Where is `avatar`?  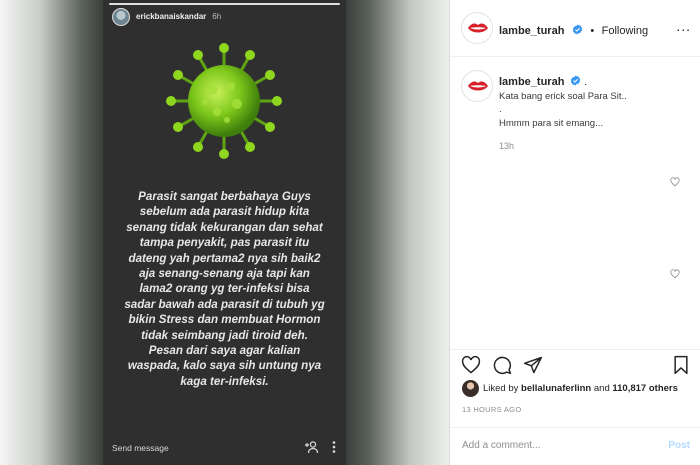 avatar is located at coordinates (477, 28).